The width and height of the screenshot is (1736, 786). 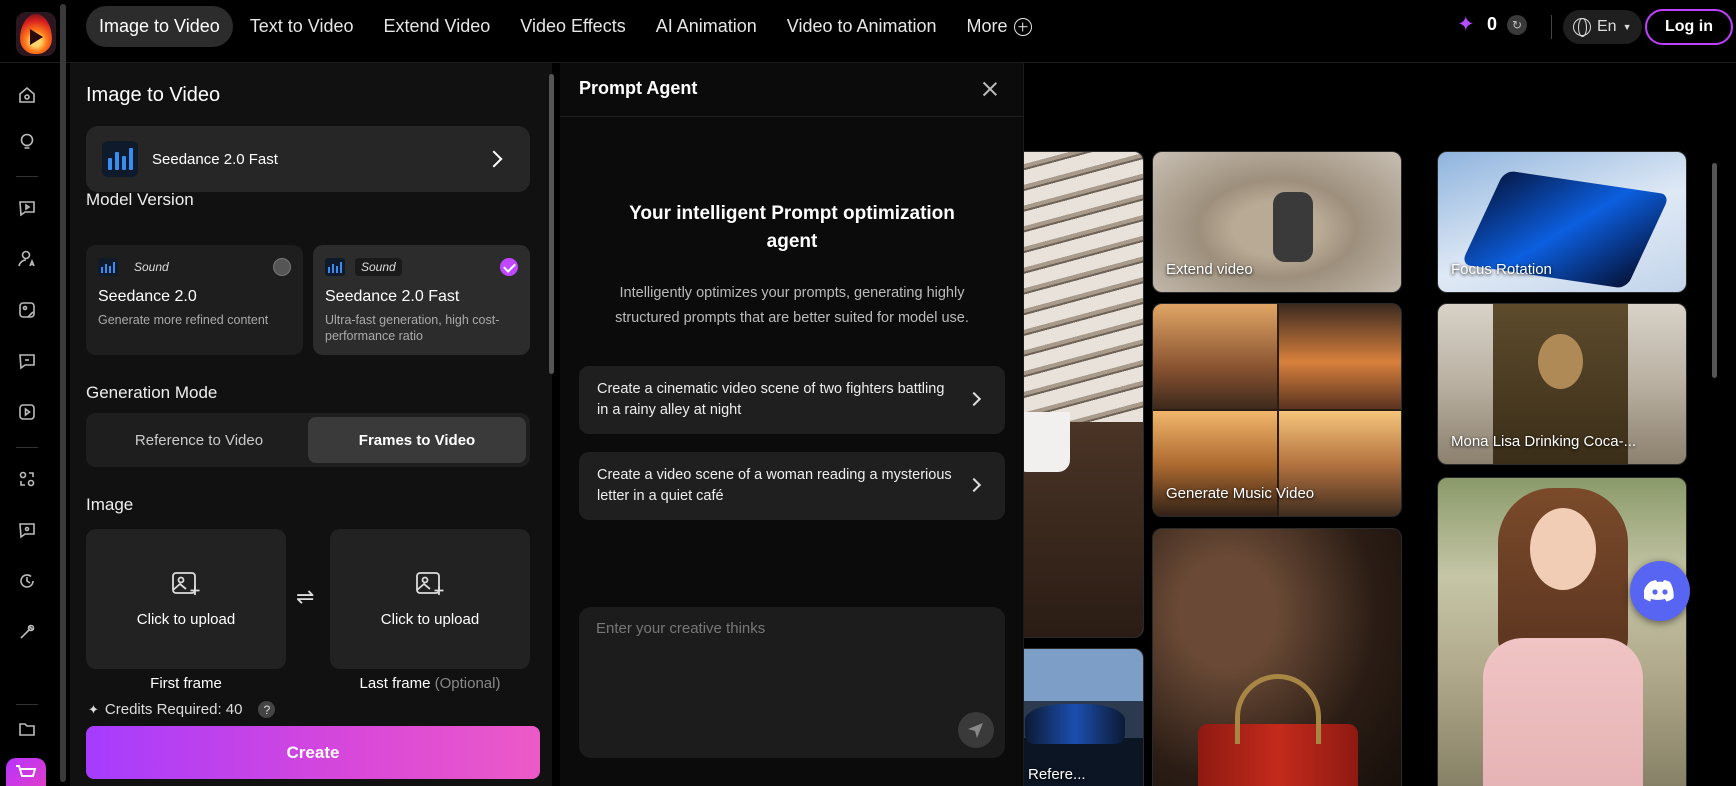 What do you see at coordinates (27, 632) in the screenshot?
I see `magic-wand-icon` at bounding box center [27, 632].